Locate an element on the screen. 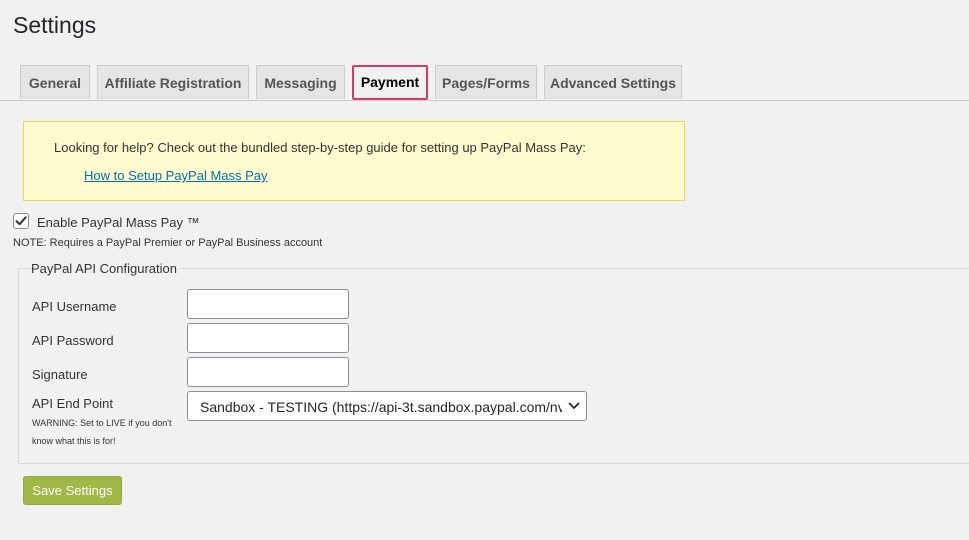 This screenshot has height=540, width=969. tab-advanced-settings: Advanced Settings is located at coordinates (613, 82).